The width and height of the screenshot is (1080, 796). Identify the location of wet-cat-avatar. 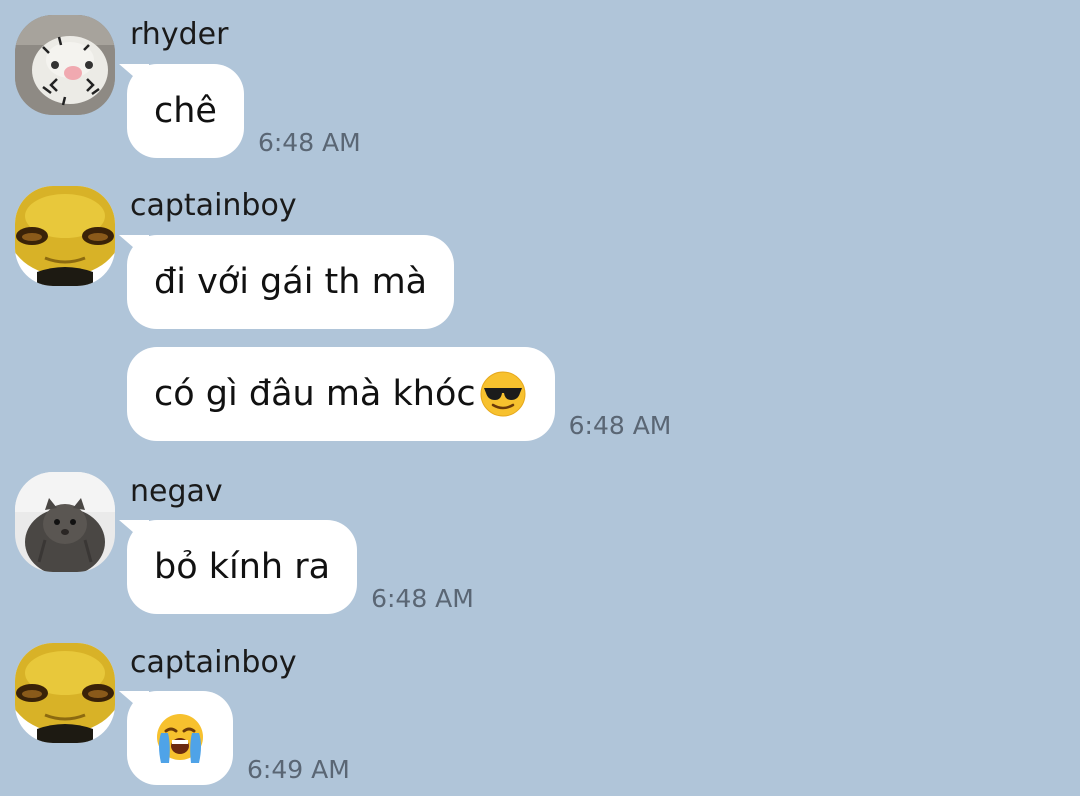
(65, 522).